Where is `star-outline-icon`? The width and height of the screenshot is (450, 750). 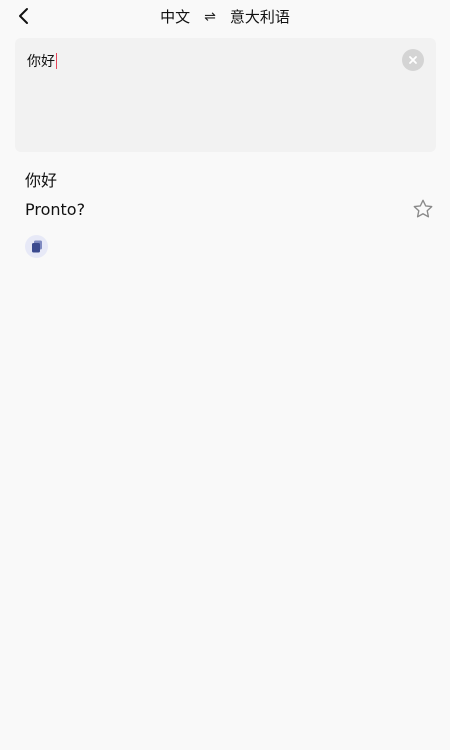 star-outline-icon is located at coordinates (423, 208).